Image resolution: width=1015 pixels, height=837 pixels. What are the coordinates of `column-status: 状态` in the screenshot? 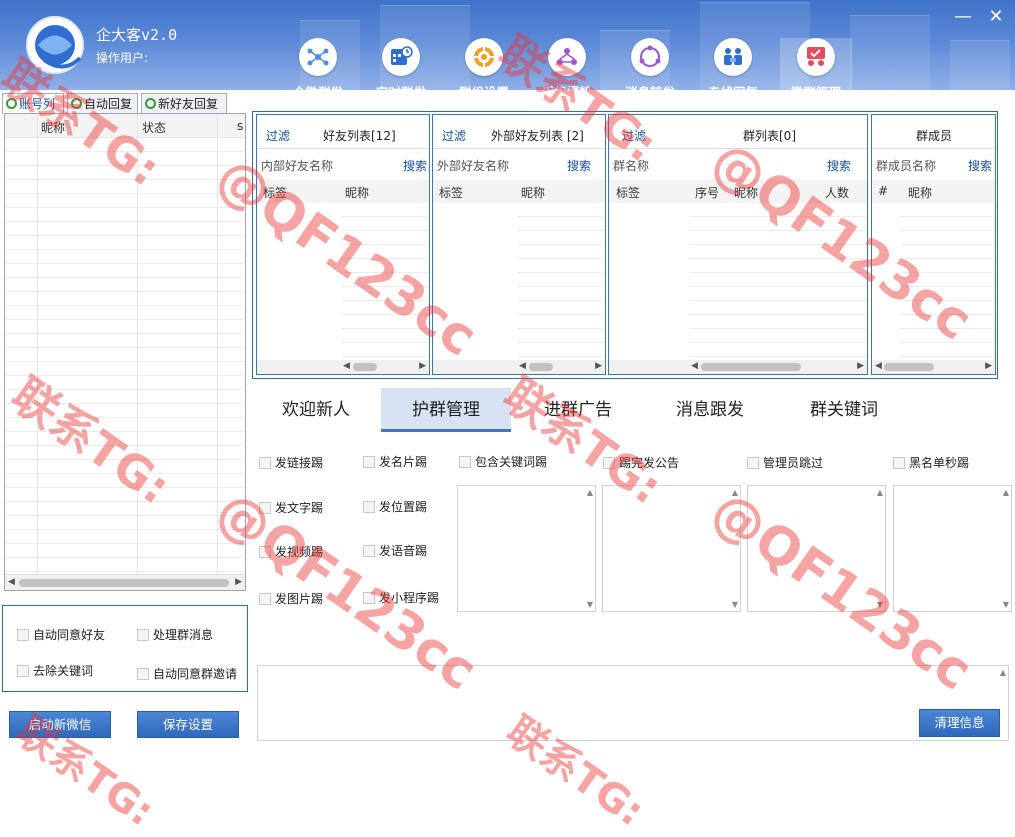 It's located at (154, 127).